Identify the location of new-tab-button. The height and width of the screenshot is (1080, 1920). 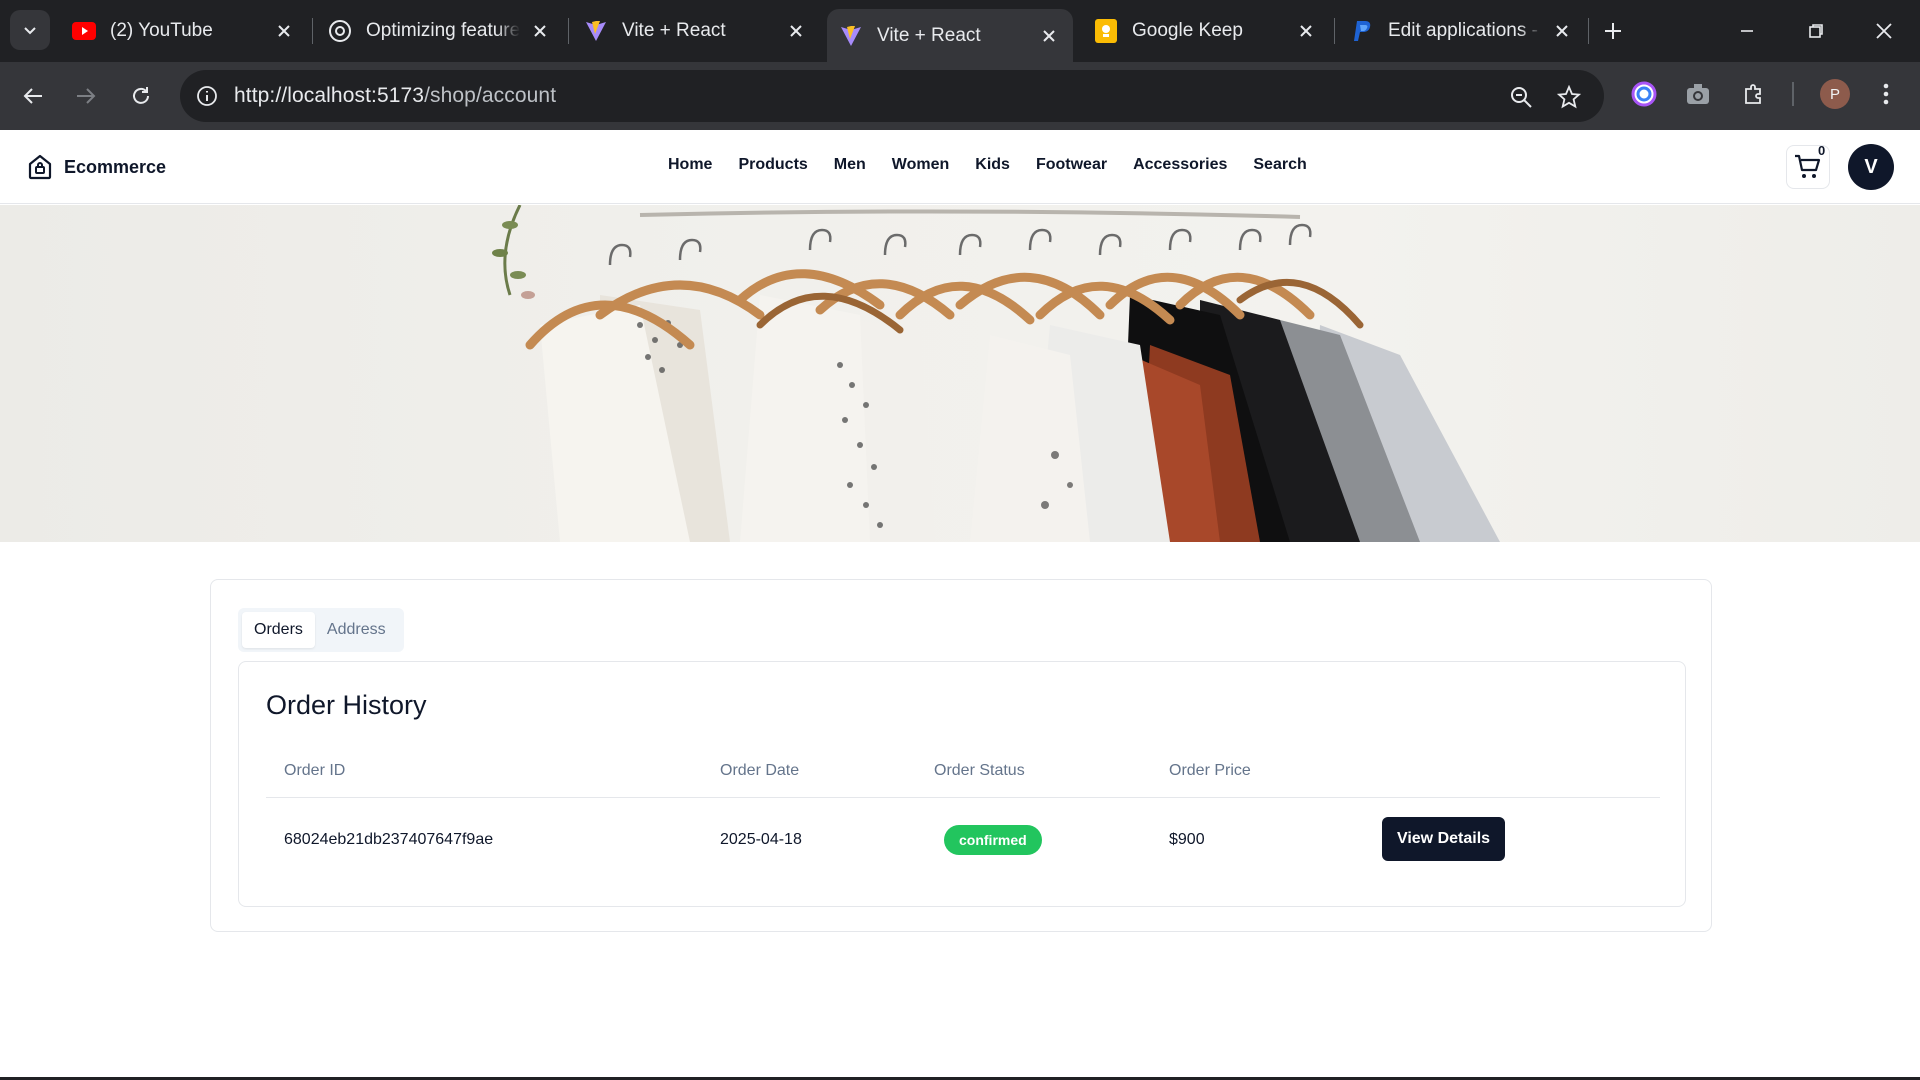
(1613, 31).